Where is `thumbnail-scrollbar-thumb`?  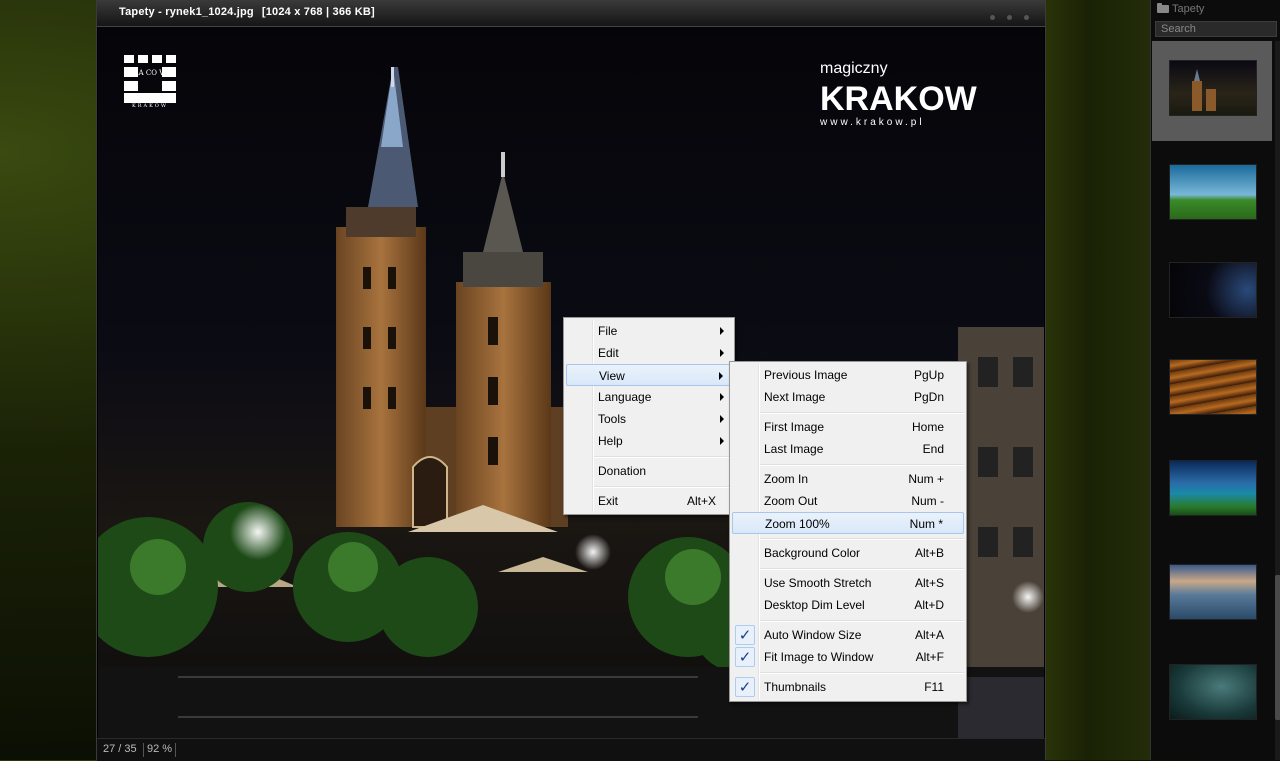
thumbnail-scrollbar-thumb is located at coordinates (1277, 647).